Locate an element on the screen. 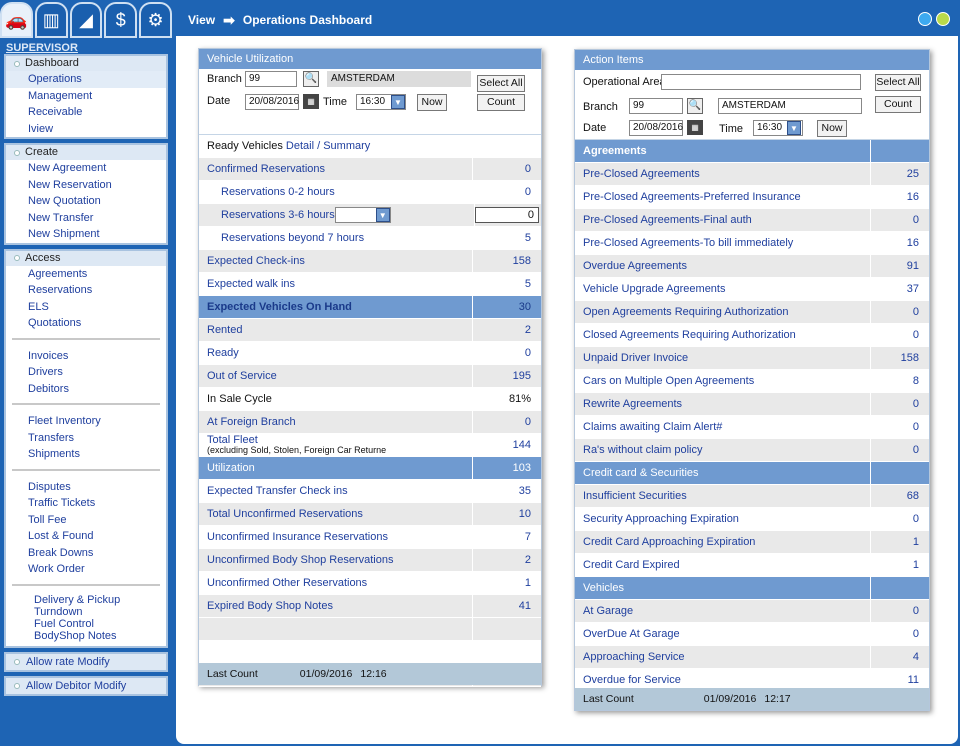 The image size is (960, 746). gears-icon: ⚙ is located at coordinates (155, 20).